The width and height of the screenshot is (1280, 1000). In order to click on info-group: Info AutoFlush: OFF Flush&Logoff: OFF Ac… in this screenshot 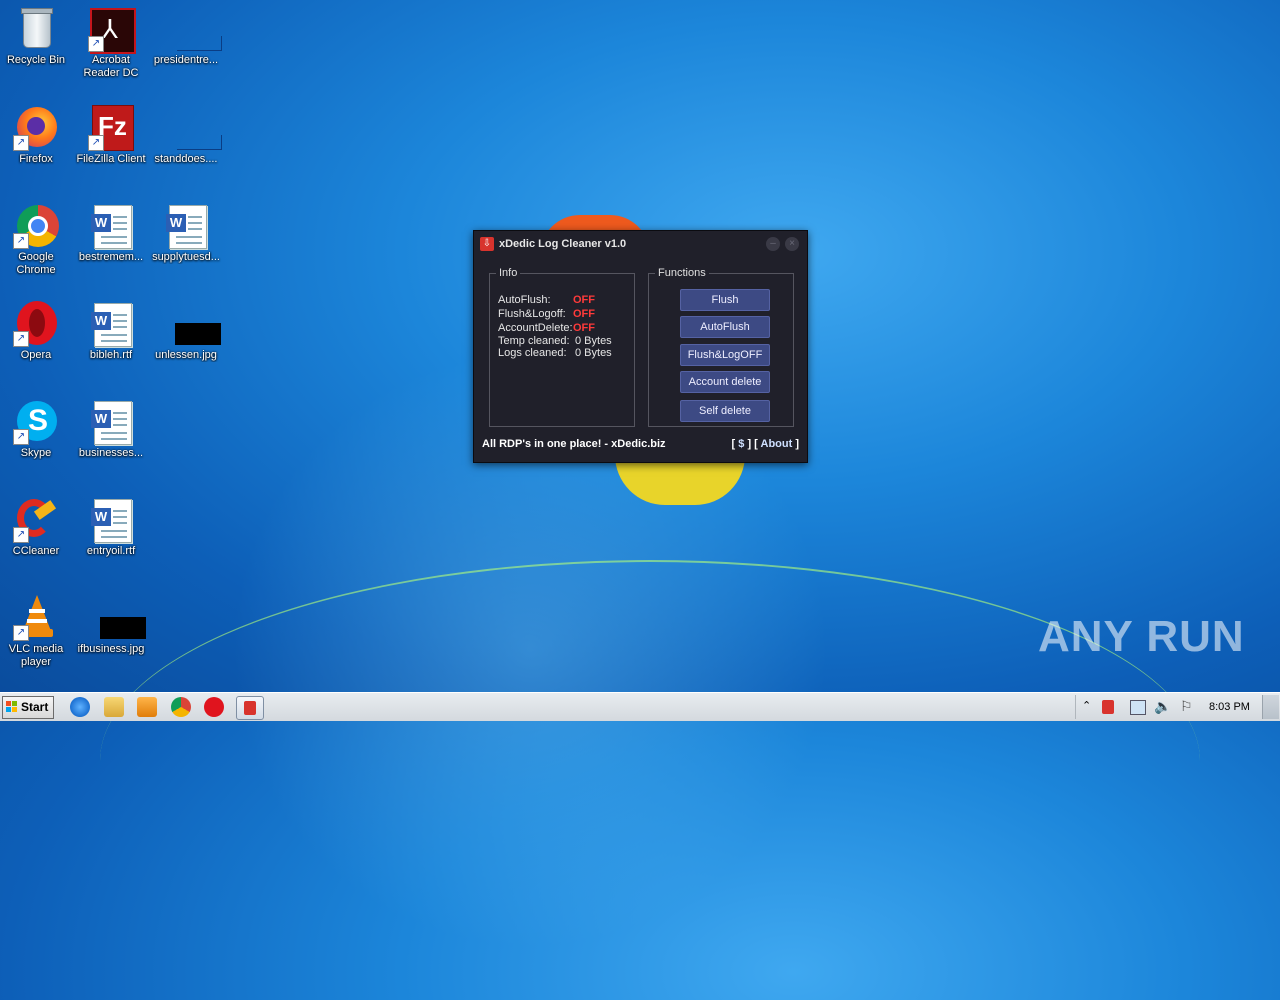, I will do `click(562, 347)`.